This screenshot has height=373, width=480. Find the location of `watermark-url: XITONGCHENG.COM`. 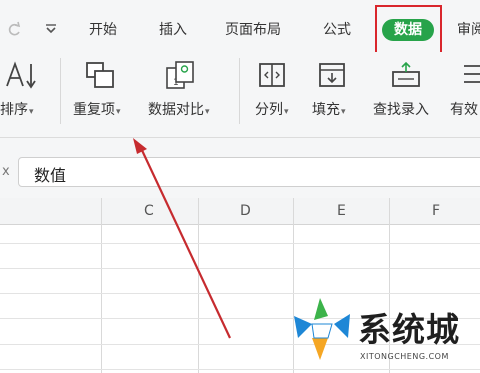

watermark-url: XITONGCHENG.COM is located at coordinates (404, 356).